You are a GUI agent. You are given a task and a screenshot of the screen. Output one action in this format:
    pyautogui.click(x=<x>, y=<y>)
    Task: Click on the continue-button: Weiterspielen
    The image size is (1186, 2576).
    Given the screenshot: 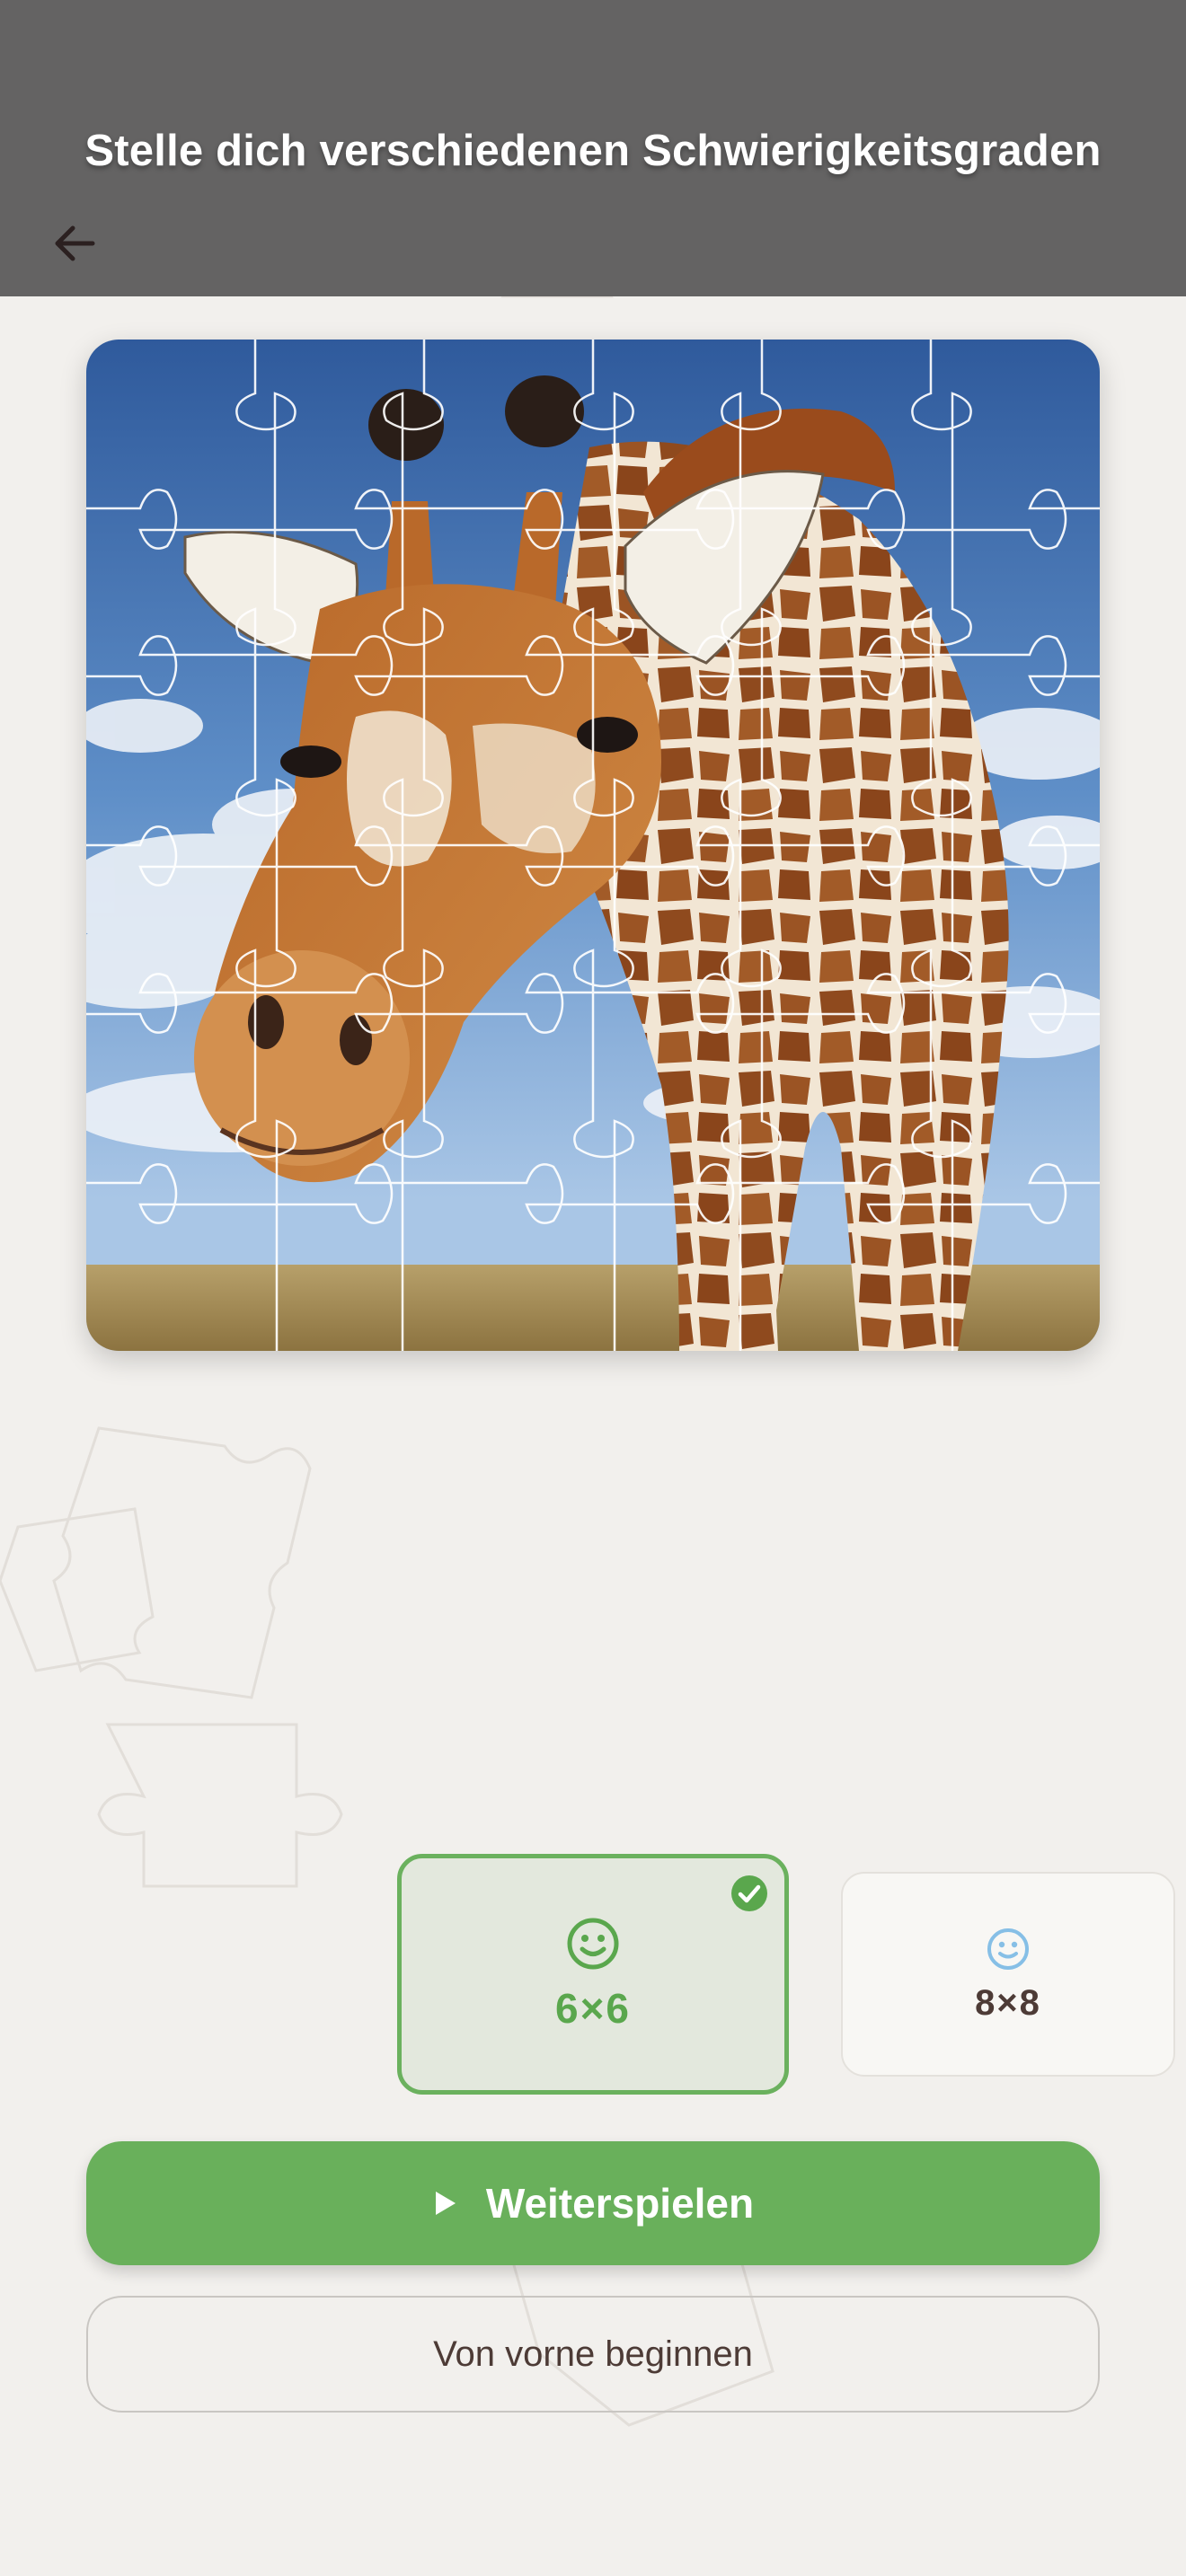 What is the action you would take?
    pyautogui.click(x=593, y=2203)
    